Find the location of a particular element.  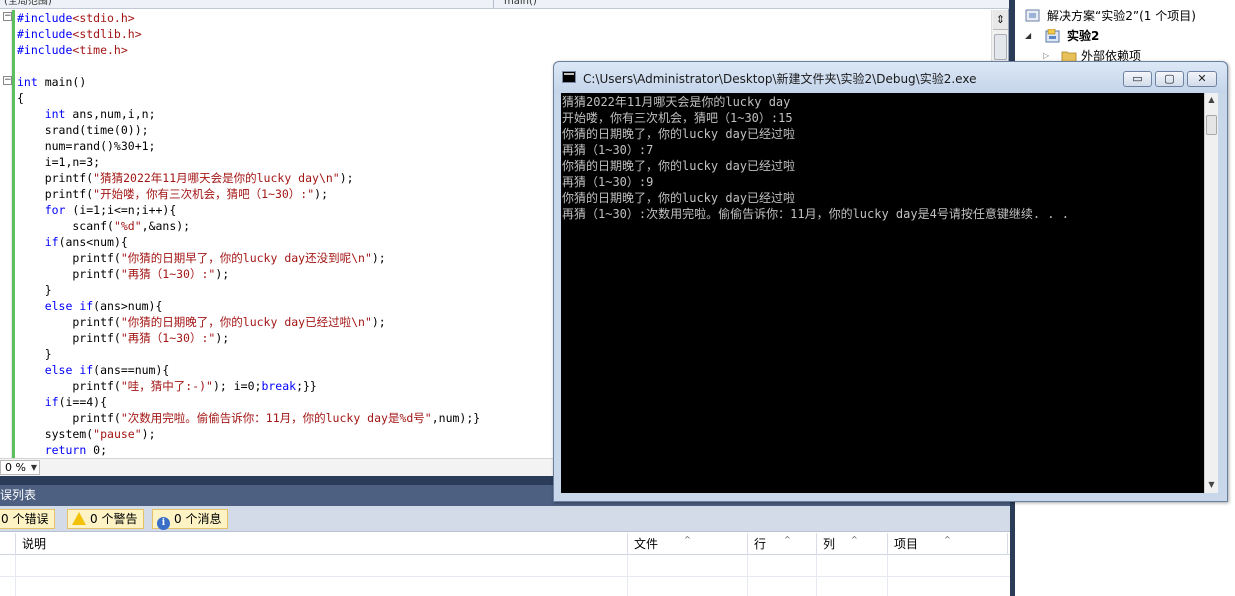

code-token: "%d" is located at coordinates (127, 226).